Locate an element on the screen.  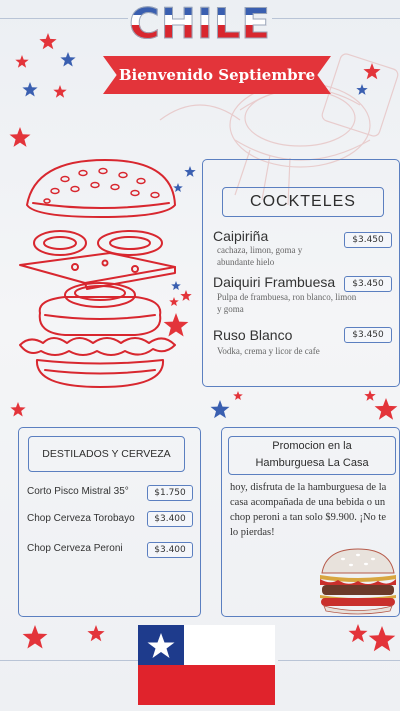
spirits-heading: DESTILADOS Y CERVEZA is located at coordinates (106, 454).